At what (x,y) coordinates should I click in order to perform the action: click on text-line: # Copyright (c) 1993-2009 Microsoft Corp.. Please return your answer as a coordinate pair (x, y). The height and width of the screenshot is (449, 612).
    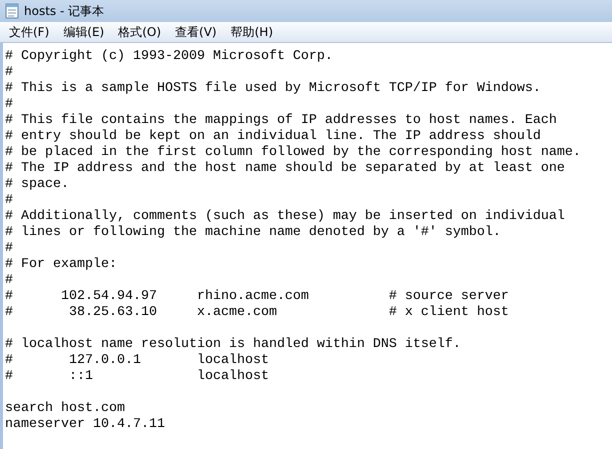
    Looking at the image, I should click on (169, 57).